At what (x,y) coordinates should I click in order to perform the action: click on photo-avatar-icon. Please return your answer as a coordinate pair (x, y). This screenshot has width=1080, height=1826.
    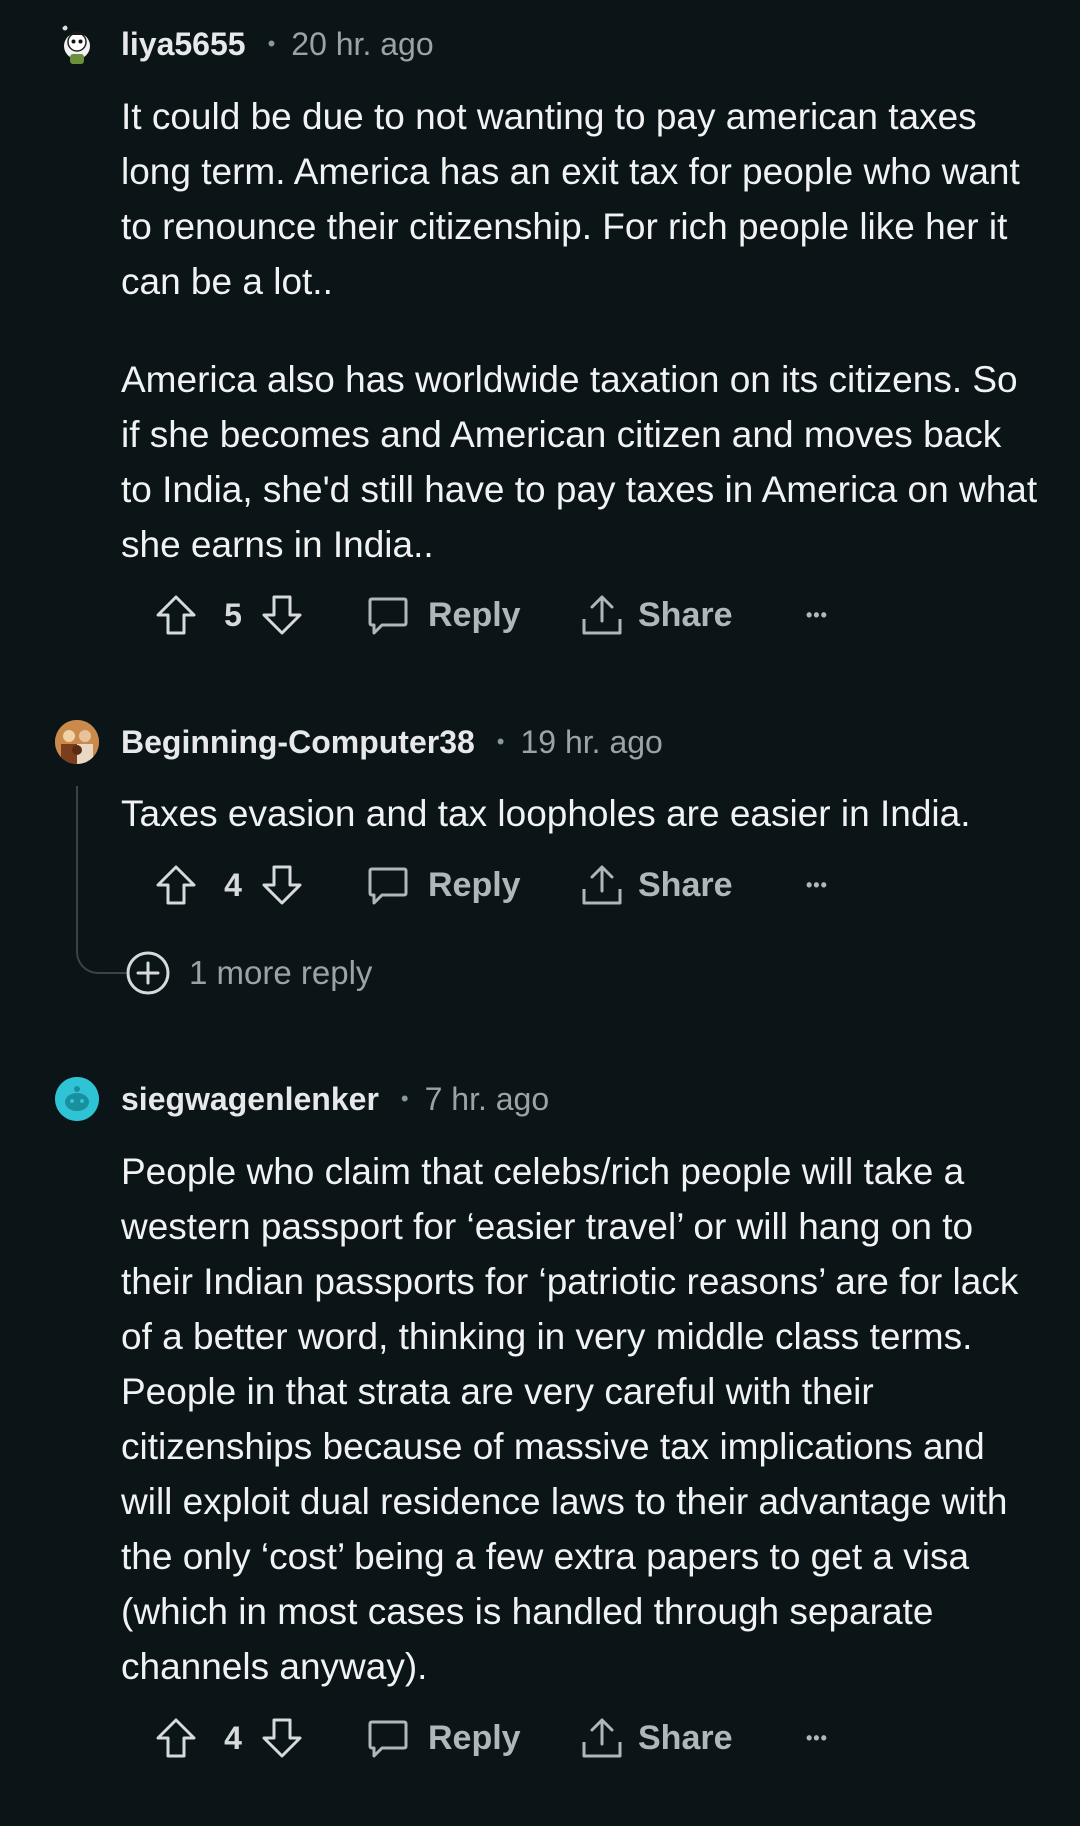
    Looking at the image, I should click on (77, 742).